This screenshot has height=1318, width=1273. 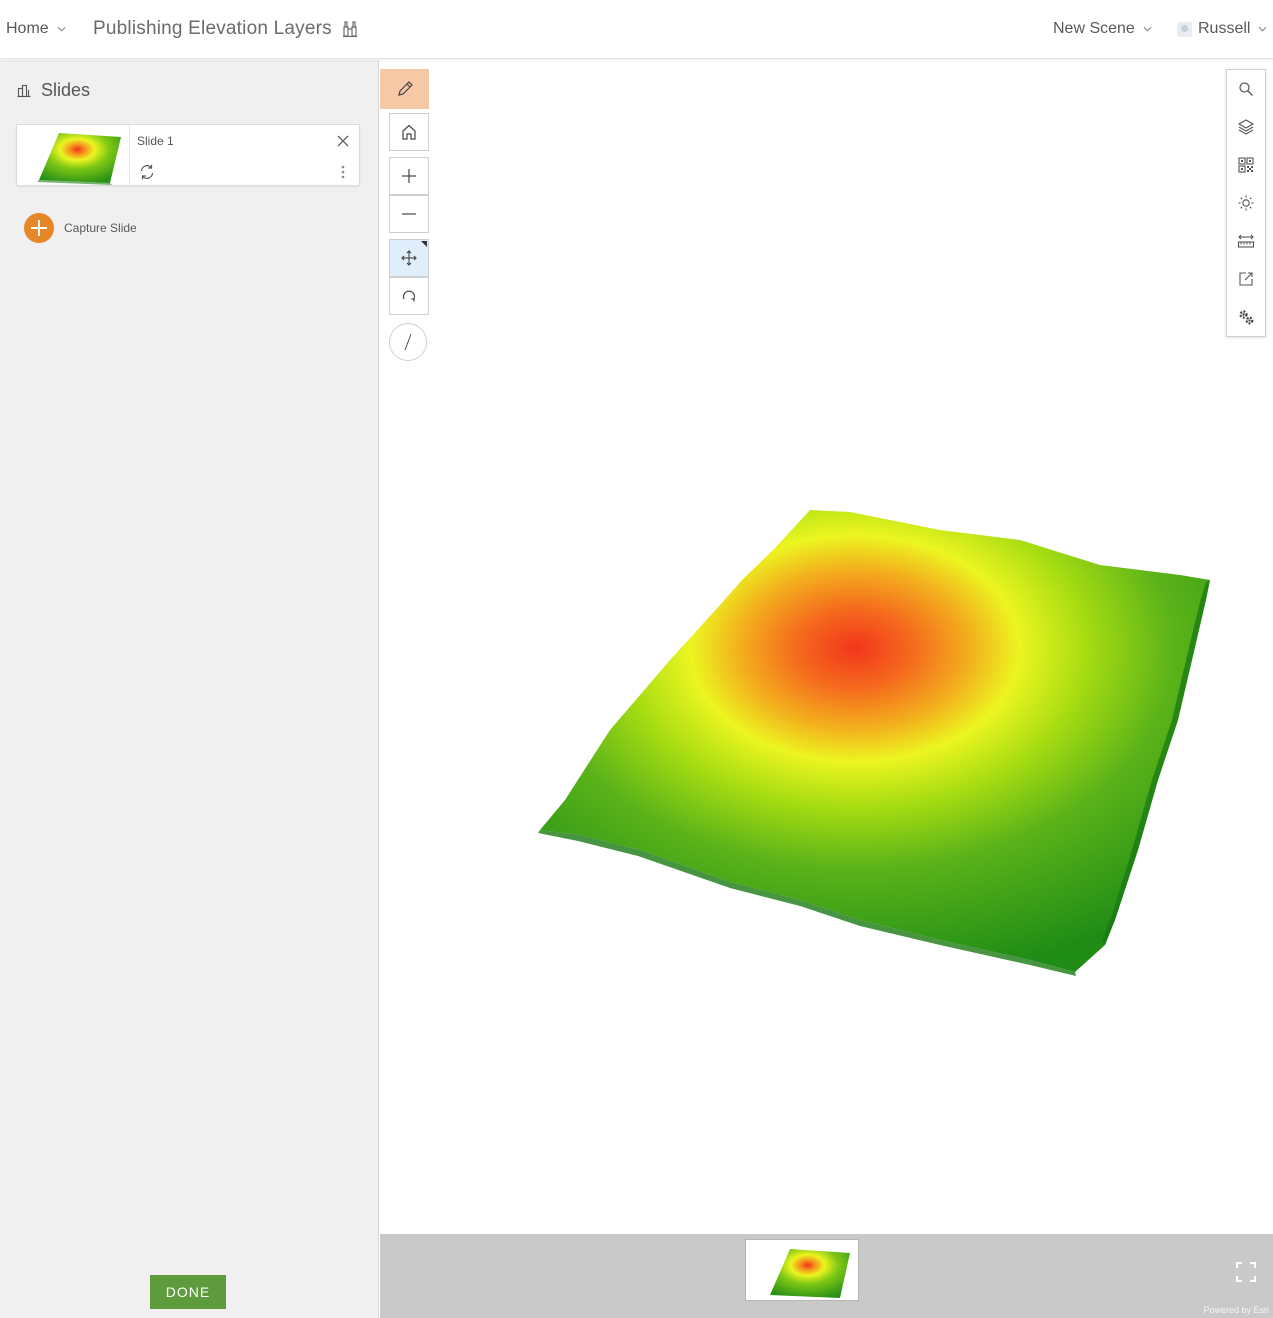 I want to click on home-menu: Home, so click(x=36, y=29).